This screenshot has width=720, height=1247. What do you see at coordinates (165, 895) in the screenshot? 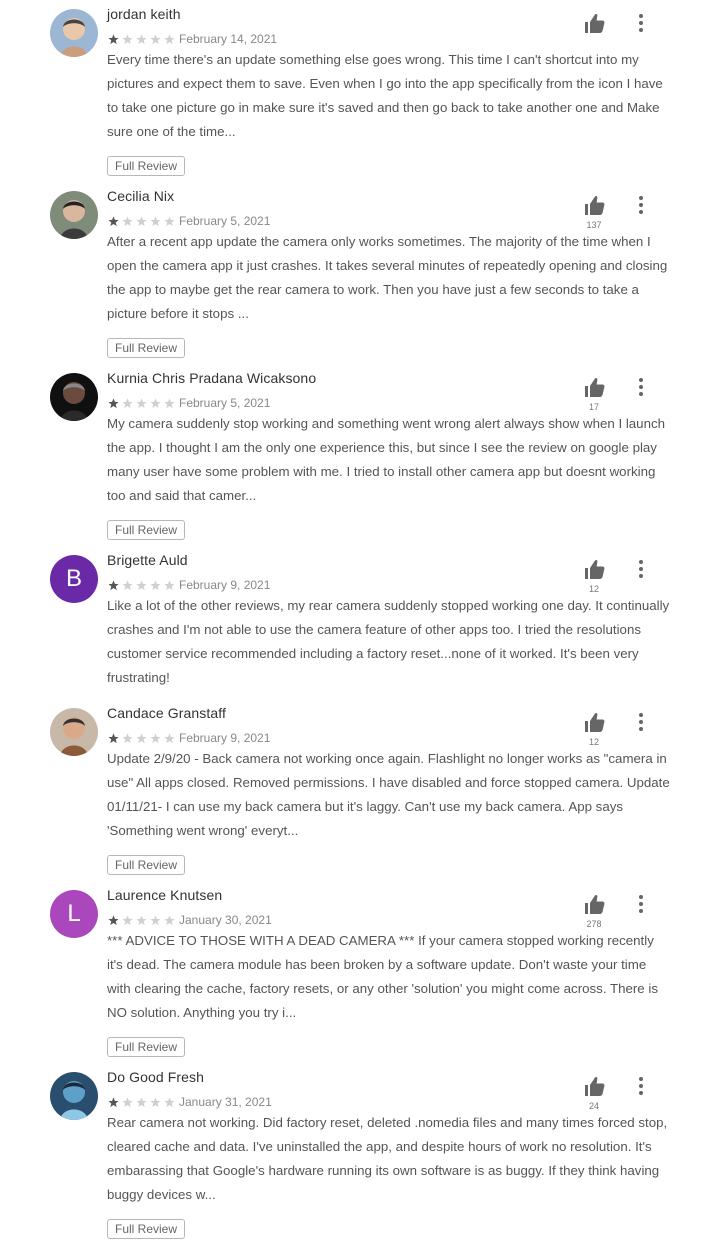
I see `reviewer-name: Laurence Knutsen` at bounding box center [165, 895].